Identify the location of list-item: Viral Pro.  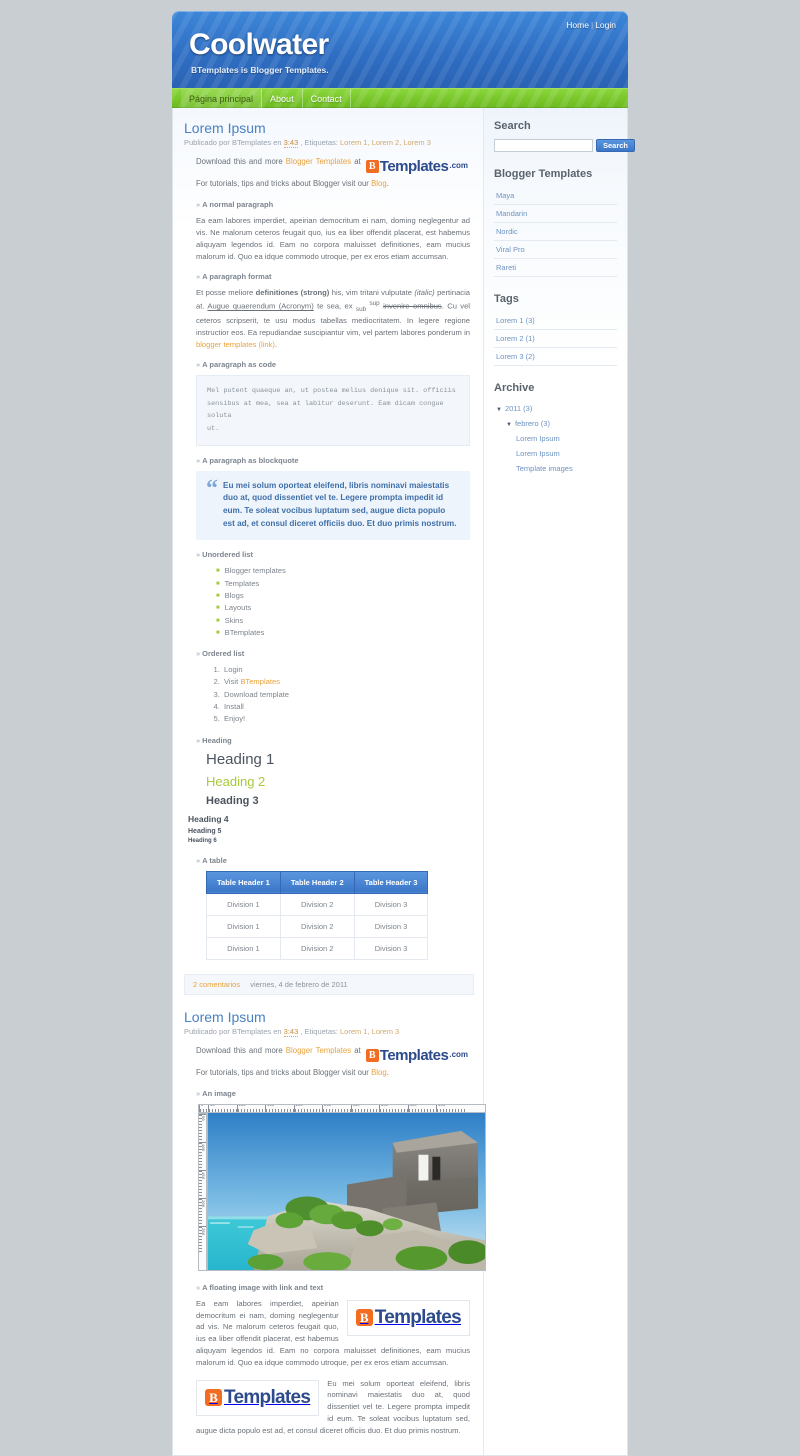
(555, 250).